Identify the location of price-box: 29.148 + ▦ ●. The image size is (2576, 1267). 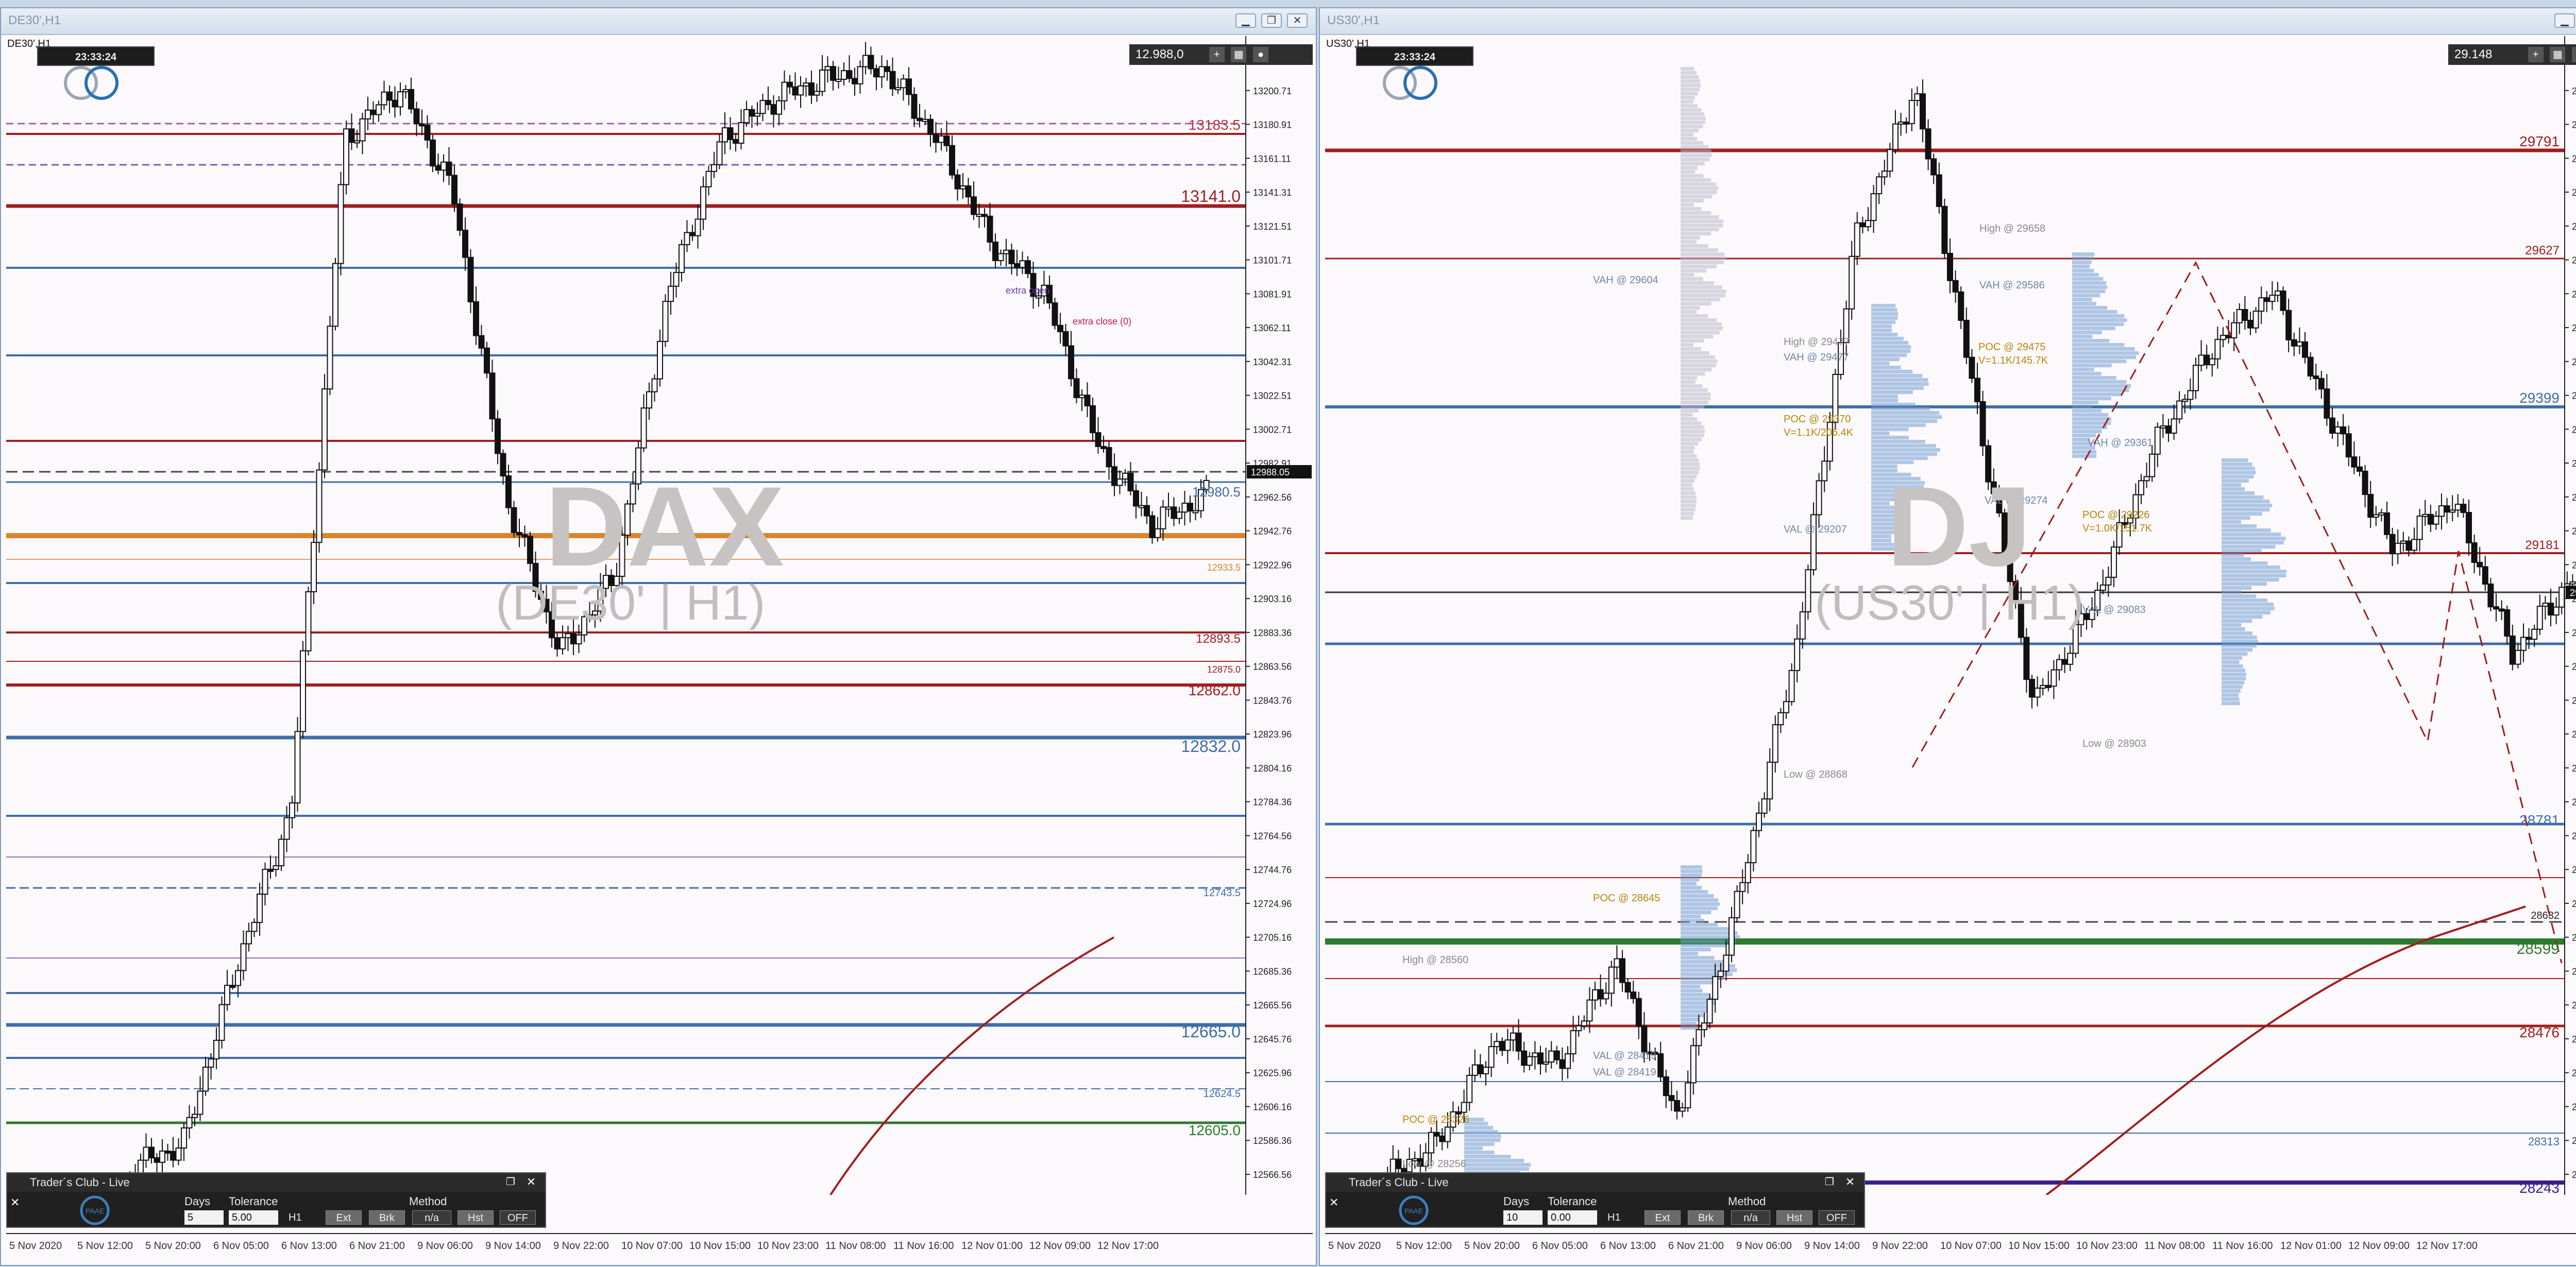
(2512, 54).